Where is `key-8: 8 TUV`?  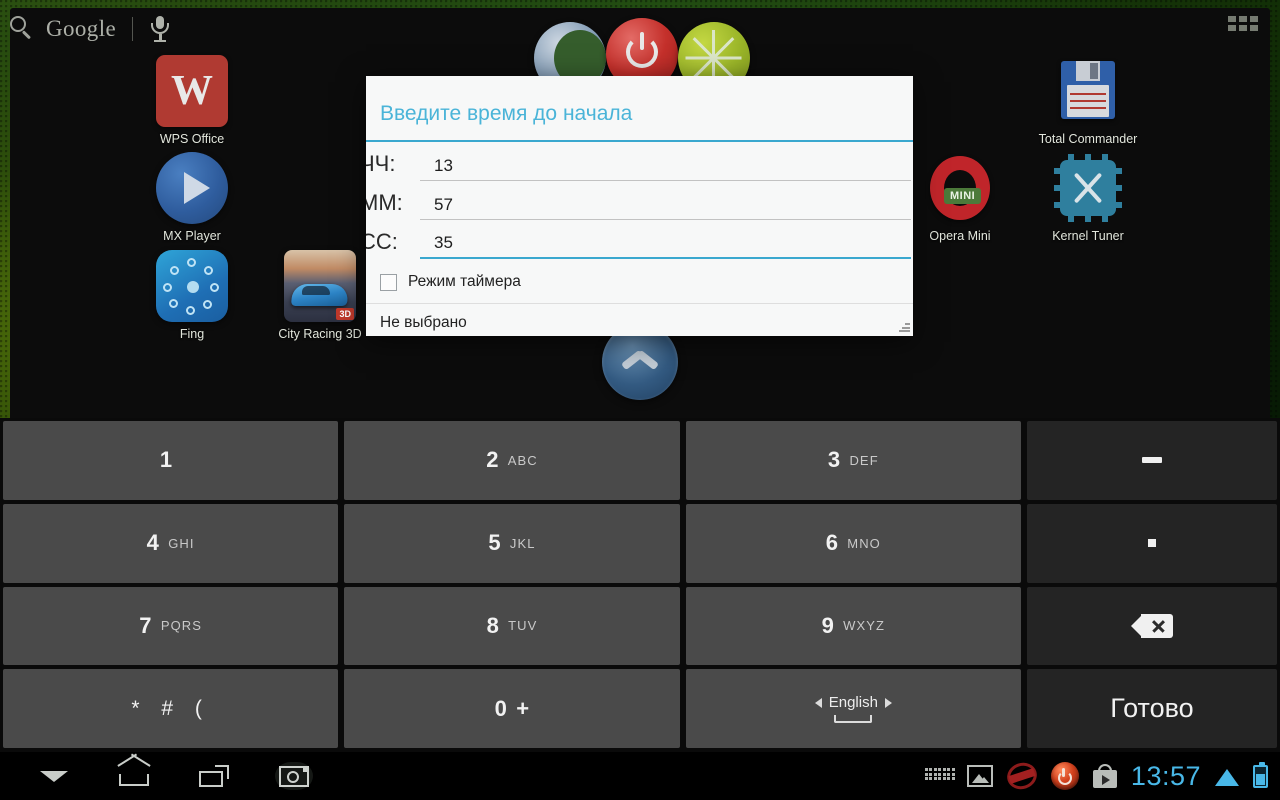 key-8: 8 TUV is located at coordinates (512, 626).